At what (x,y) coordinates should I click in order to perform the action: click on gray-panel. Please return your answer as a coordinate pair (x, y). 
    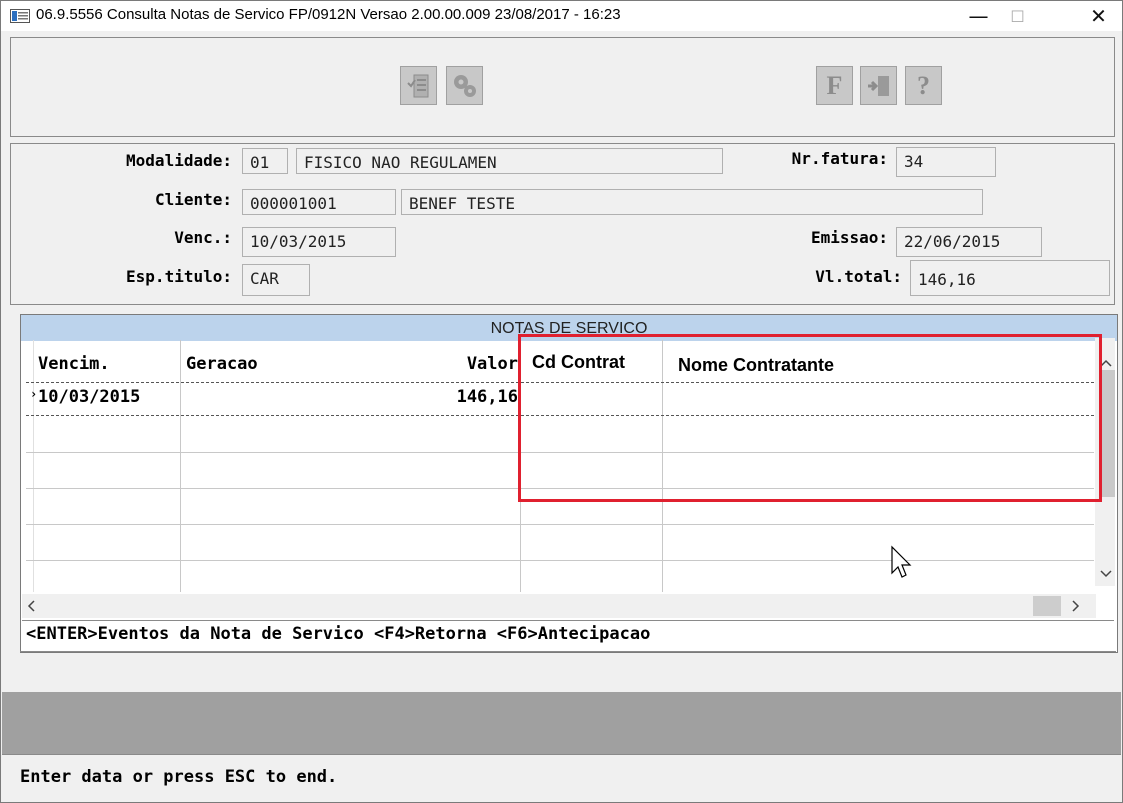
    Looking at the image, I should click on (561, 723).